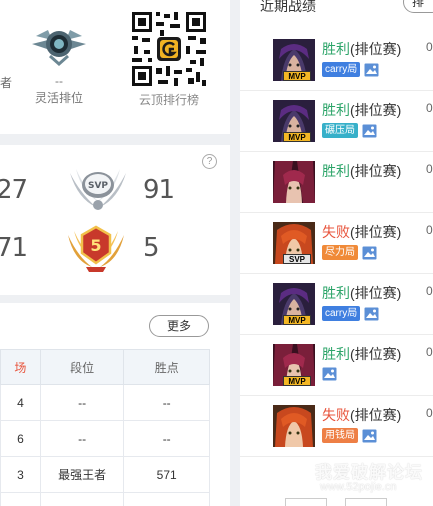 Image resolution: width=433 pixels, height=506 pixels. I want to click on five-kill-badge-icon: 5, so click(96, 248).